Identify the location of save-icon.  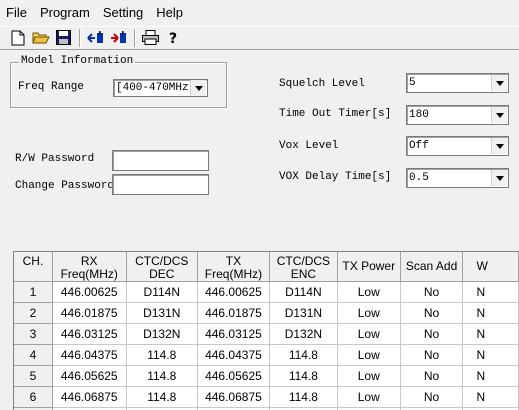
(63, 37).